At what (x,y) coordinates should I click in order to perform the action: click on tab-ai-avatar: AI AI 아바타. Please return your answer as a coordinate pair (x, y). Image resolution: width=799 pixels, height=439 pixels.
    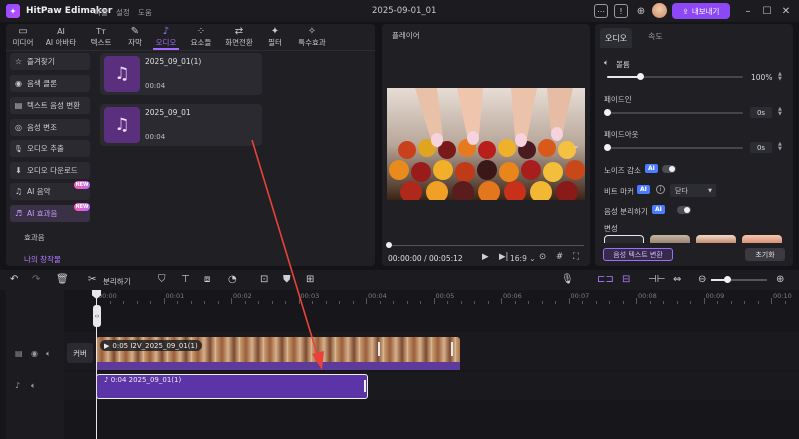
    Looking at the image, I should click on (61, 37).